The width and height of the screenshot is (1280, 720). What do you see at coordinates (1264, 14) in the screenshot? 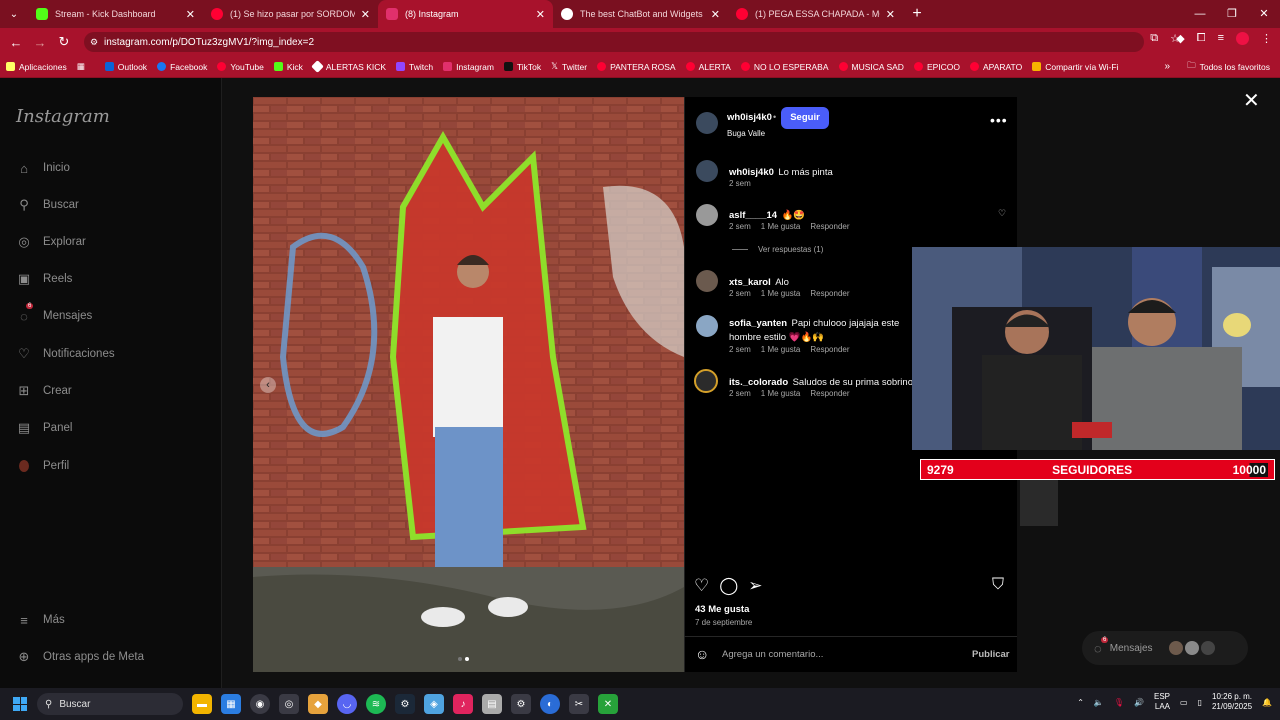
I see `window-close-icon: ✕` at bounding box center [1264, 14].